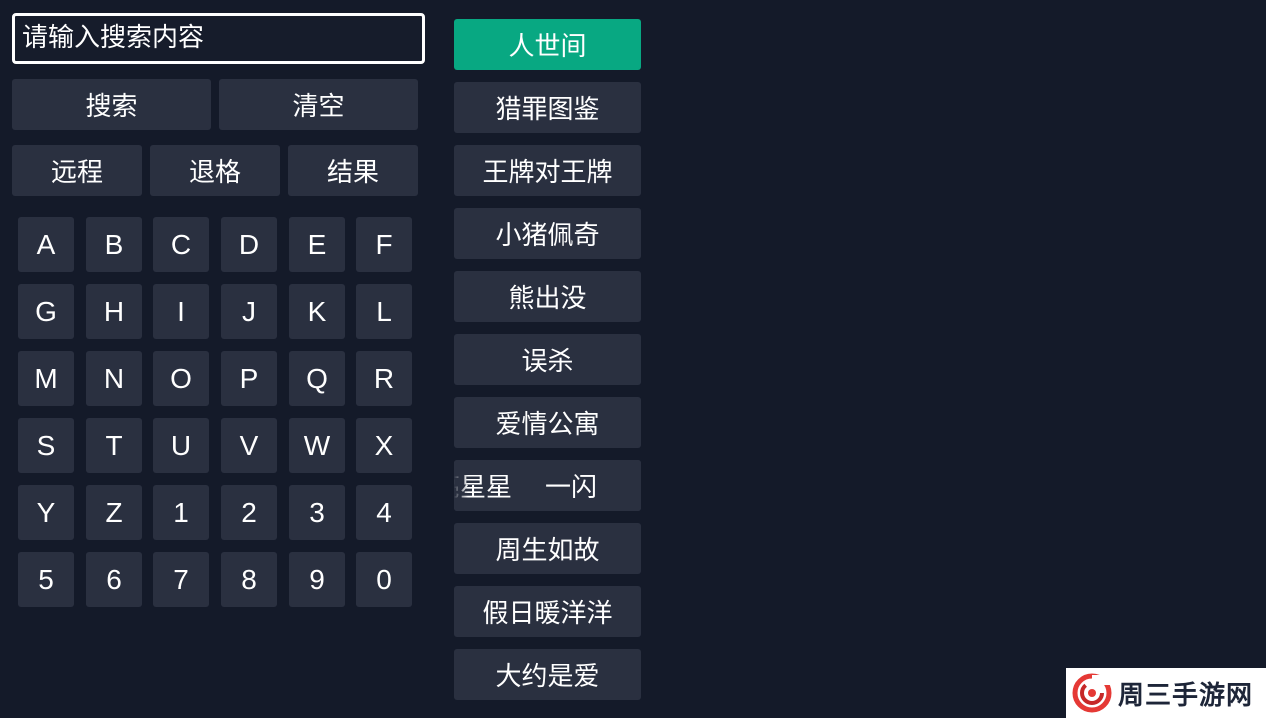  I want to click on search-input: 请输入搜索内容, so click(218, 38).